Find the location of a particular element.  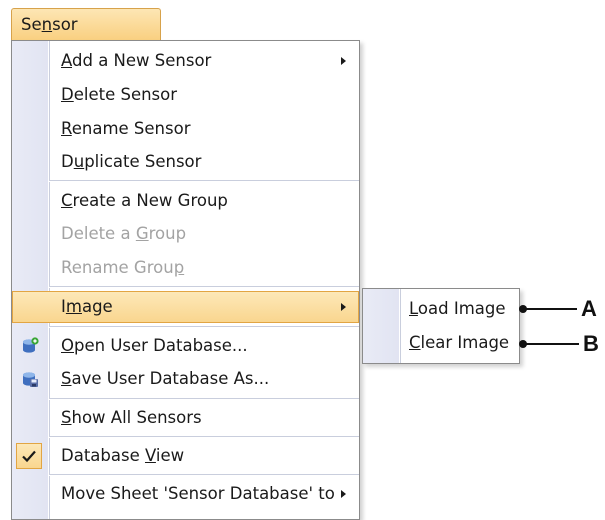

menu-tab-text-prefix: Se is located at coordinates (31, 24).